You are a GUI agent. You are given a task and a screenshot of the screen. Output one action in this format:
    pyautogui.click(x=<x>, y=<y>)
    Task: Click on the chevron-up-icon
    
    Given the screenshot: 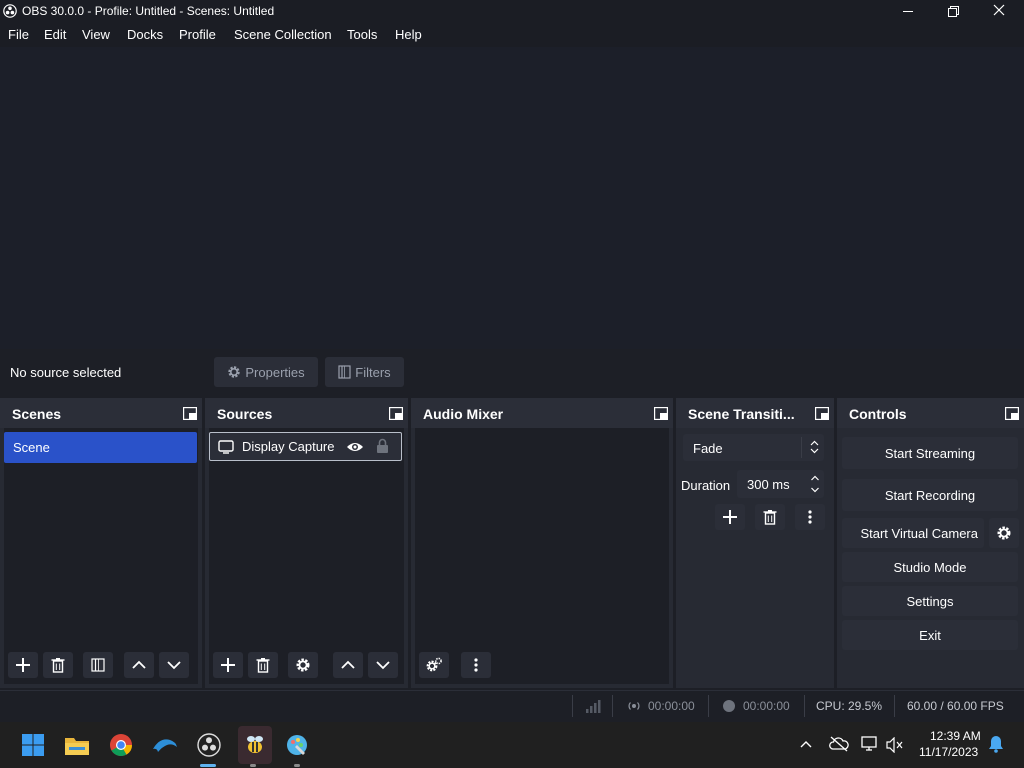 What is the action you would take?
    pyautogui.click(x=806, y=744)
    